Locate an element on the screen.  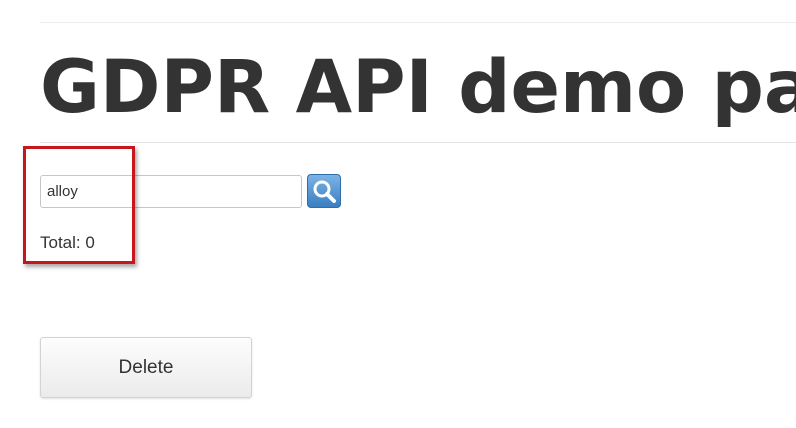
search-button is located at coordinates (324, 191).